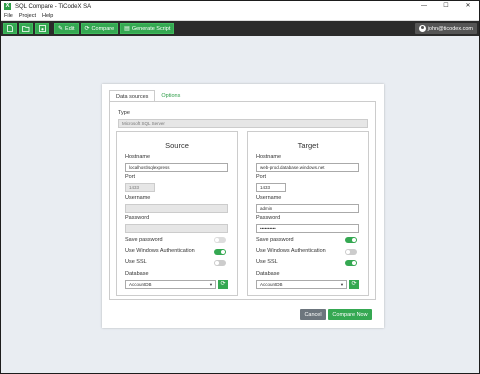  I want to click on edit-icon: ✎, so click(61, 29).